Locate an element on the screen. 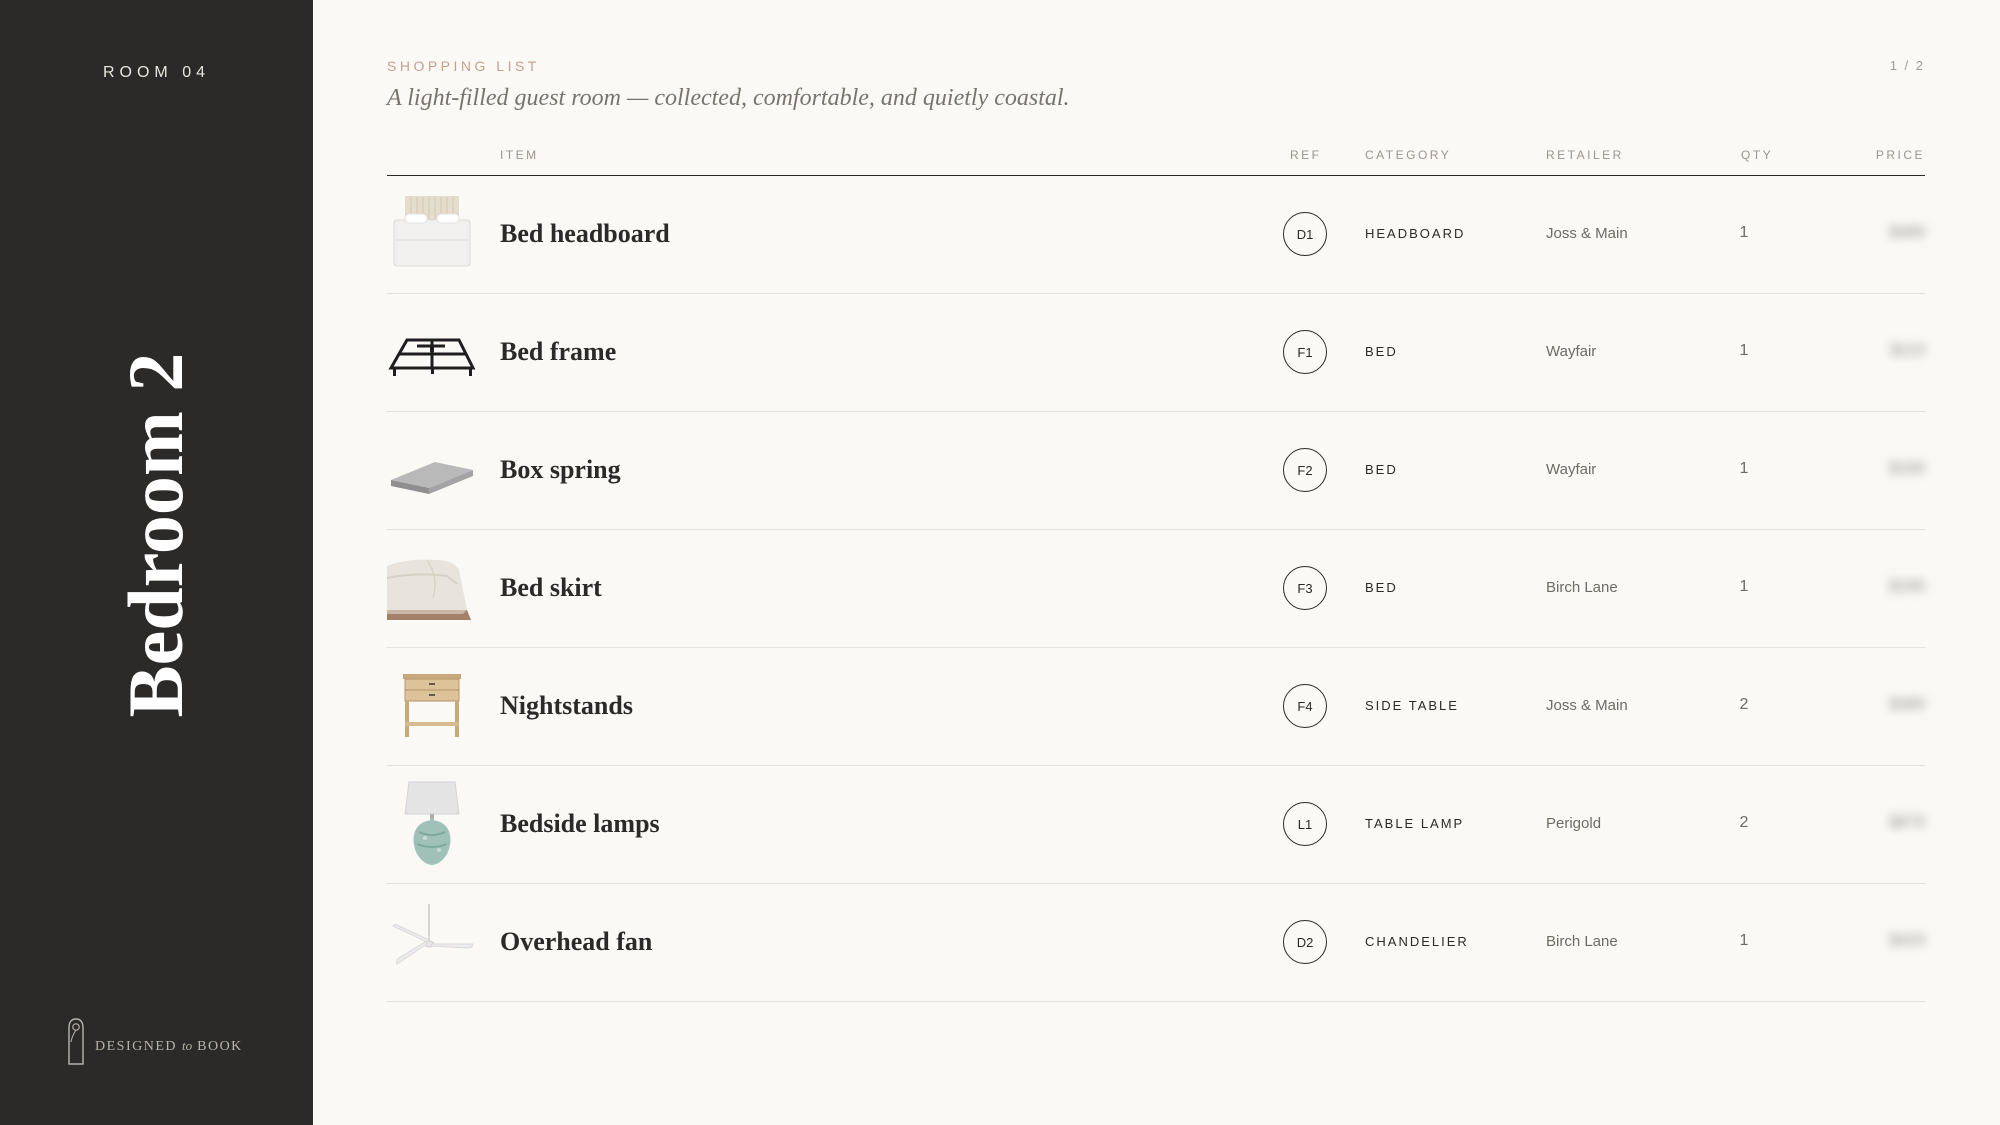 The image size is (2000, 1125). table-lamp-thumbnail is located at coordinates (432, 824).